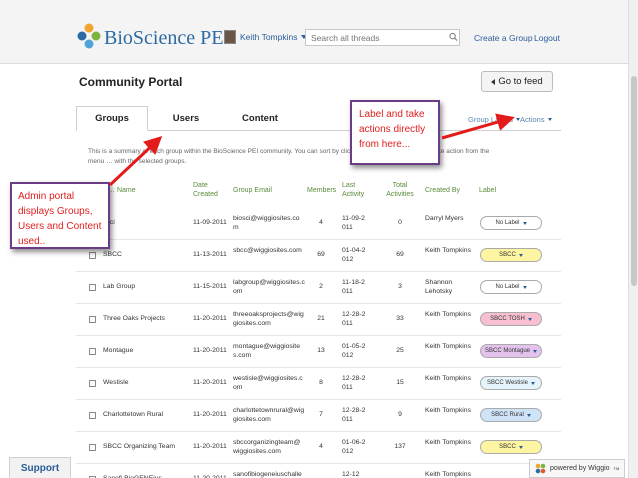  What do you see at coordinates (143, 223) in the screenshot?
I see `group-name-cell: …ci` at bounding box center [143, 223].